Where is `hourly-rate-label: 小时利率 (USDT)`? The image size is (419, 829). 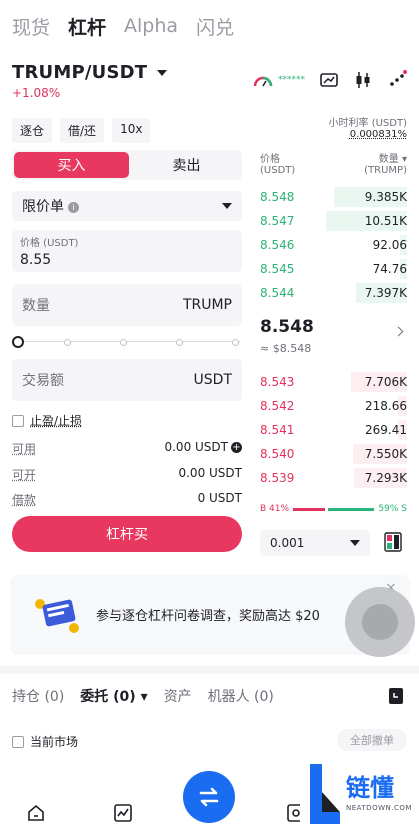 hourly-rate-label: 小时利率 (USDT) is located at coordinates (367, 123).